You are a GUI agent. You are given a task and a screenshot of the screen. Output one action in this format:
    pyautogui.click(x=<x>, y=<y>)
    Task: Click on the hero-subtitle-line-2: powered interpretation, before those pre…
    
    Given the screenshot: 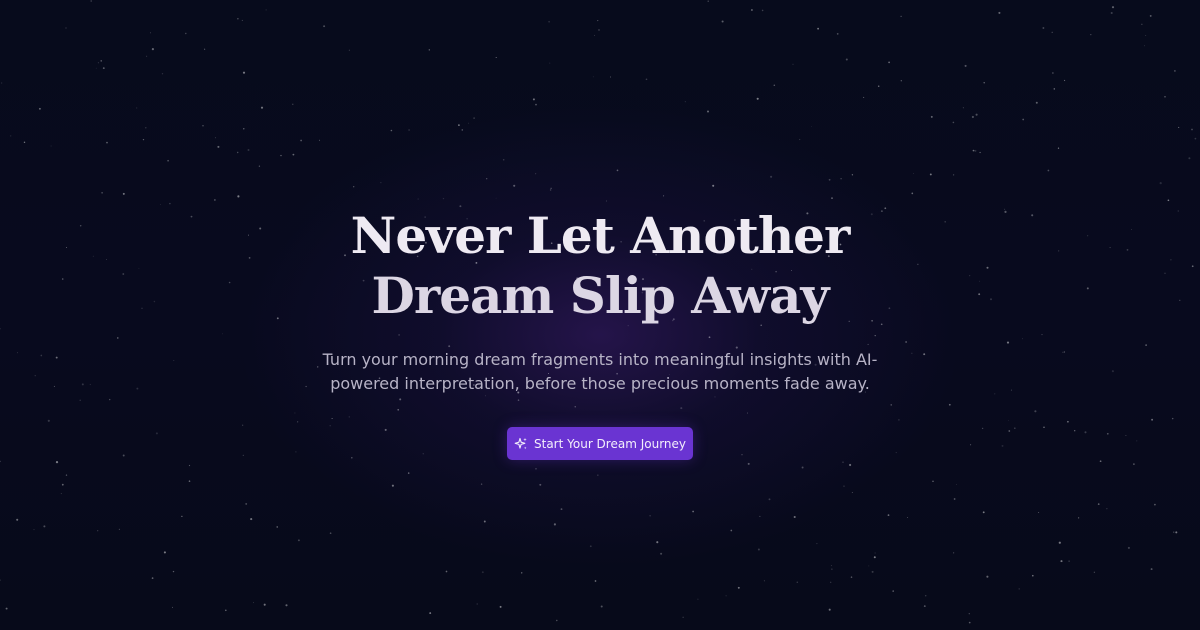 What is the action you would take?
    pyautogui.click(x=600, y=383)
    